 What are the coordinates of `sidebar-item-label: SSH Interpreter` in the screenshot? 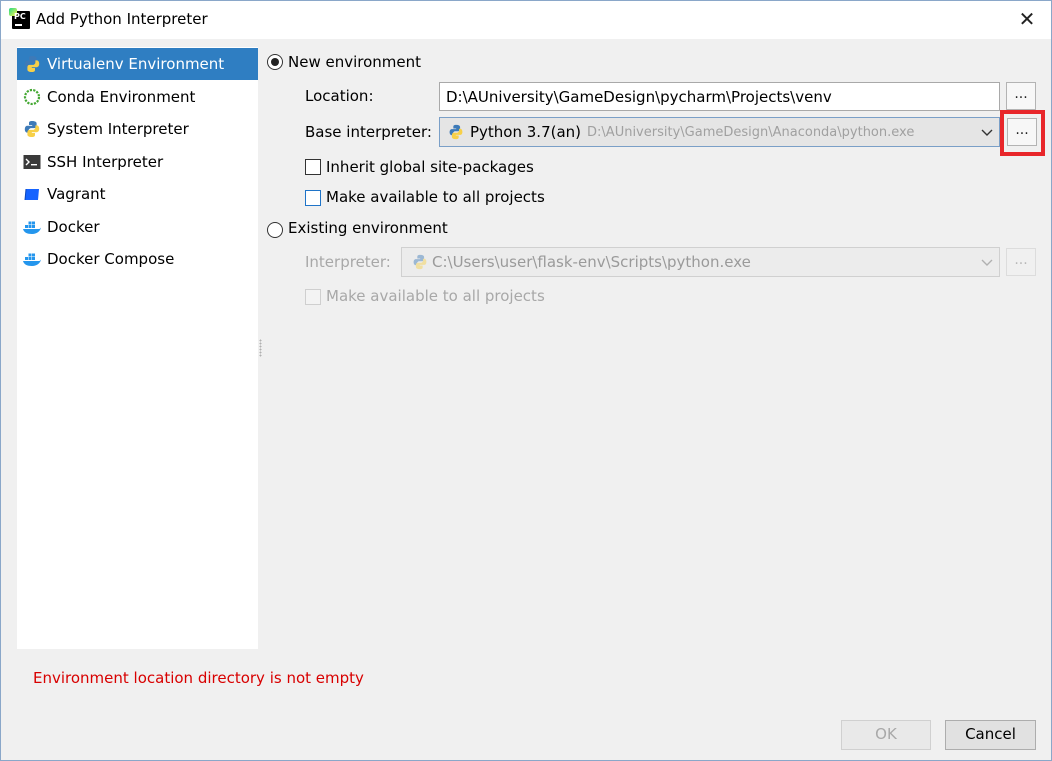 It's located at (105, 162).